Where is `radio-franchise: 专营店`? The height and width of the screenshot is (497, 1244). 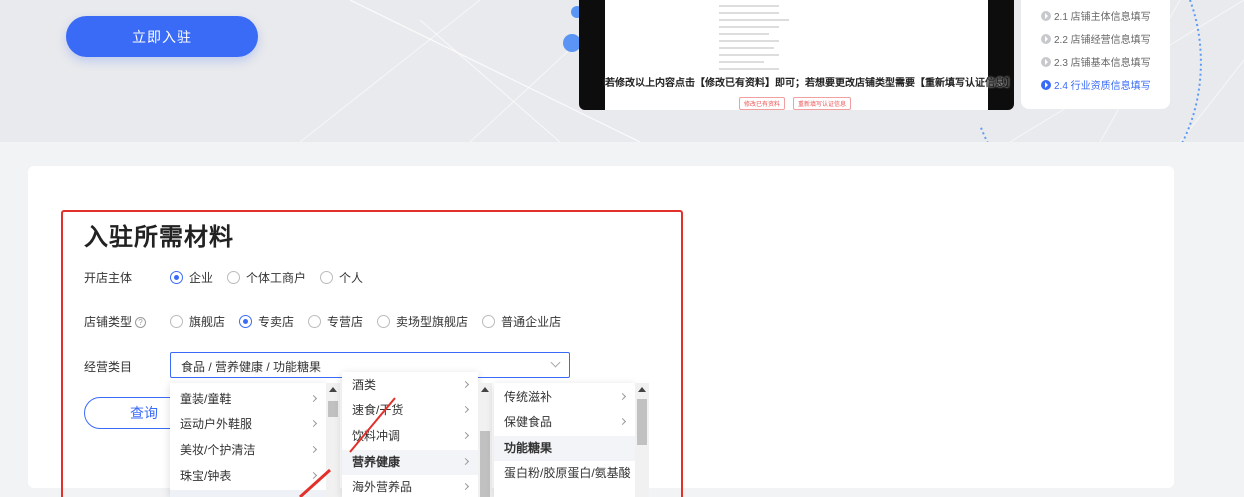 radio-franchise: 专营店 is located at coordinates (335, 321).